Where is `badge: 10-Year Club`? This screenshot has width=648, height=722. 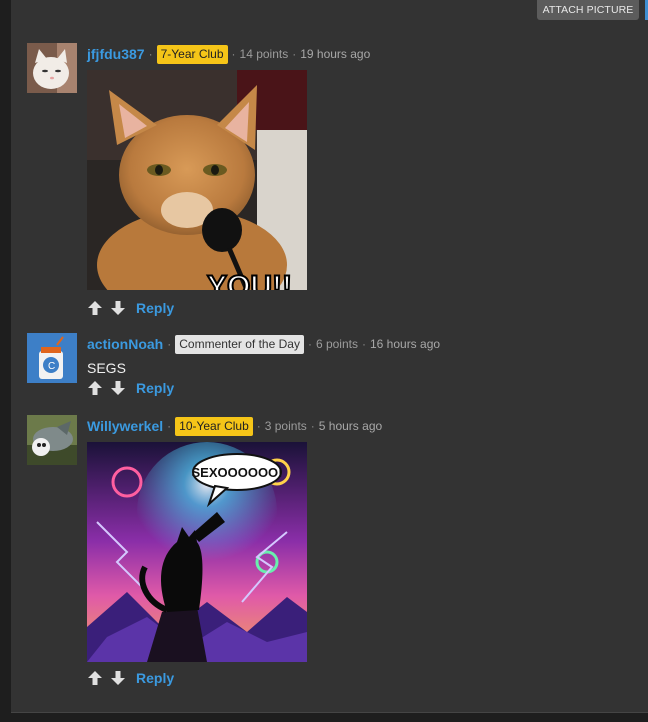 badge: 10-Year Club is located at coordinates (214, 426).